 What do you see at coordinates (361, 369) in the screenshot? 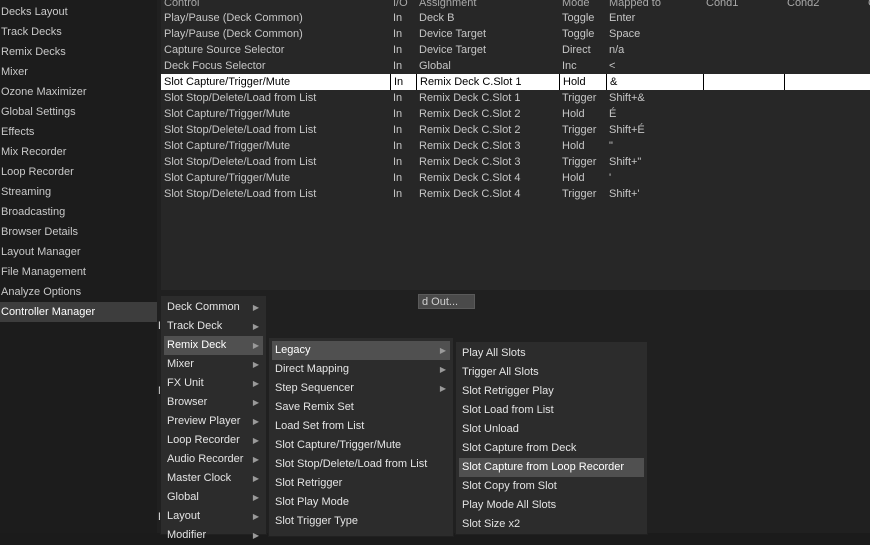
I see `menu-item-direct-mapping: Direct Mapping ▶` at bounding box center [361, 369].